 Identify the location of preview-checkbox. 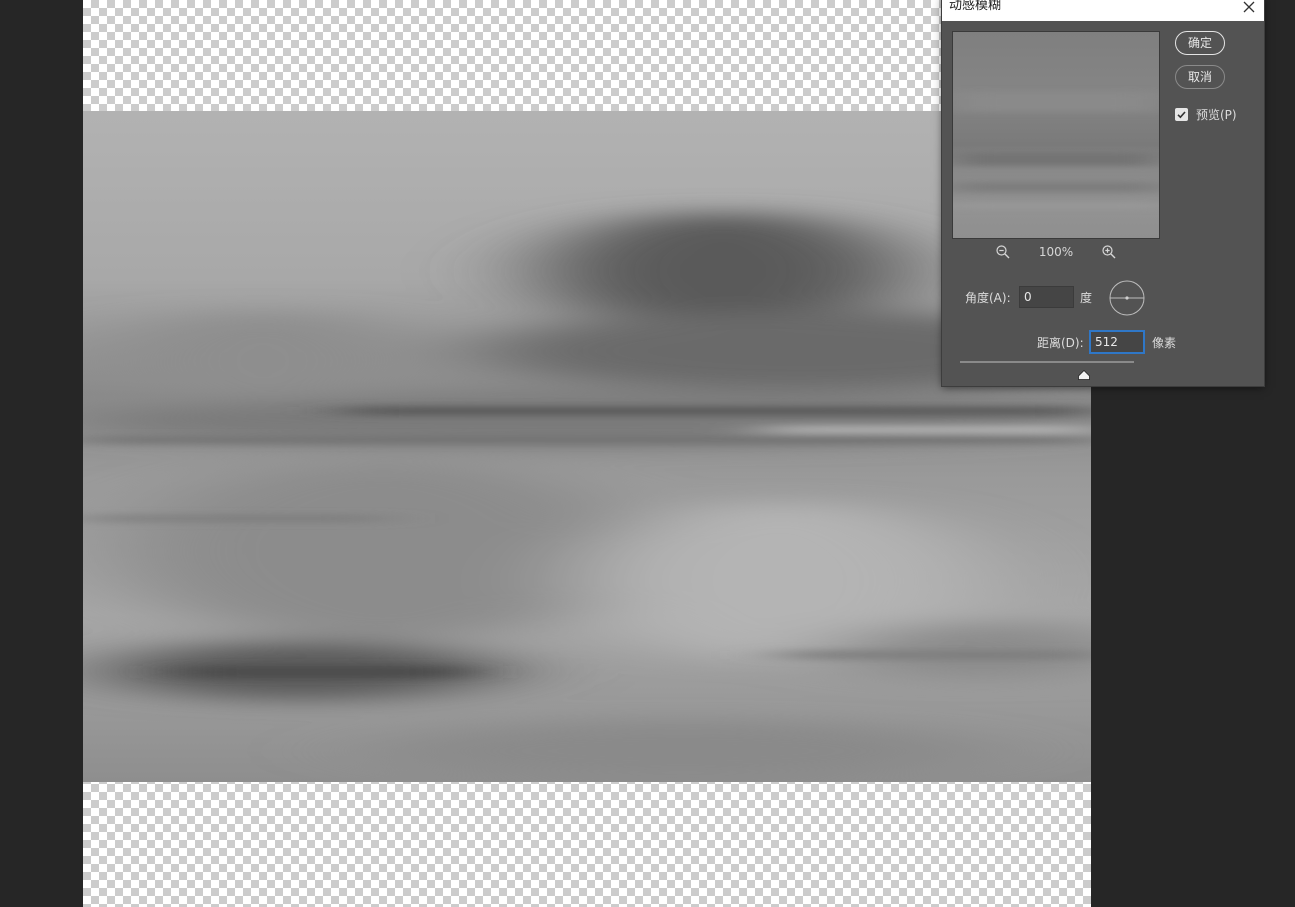
(1181, 114).